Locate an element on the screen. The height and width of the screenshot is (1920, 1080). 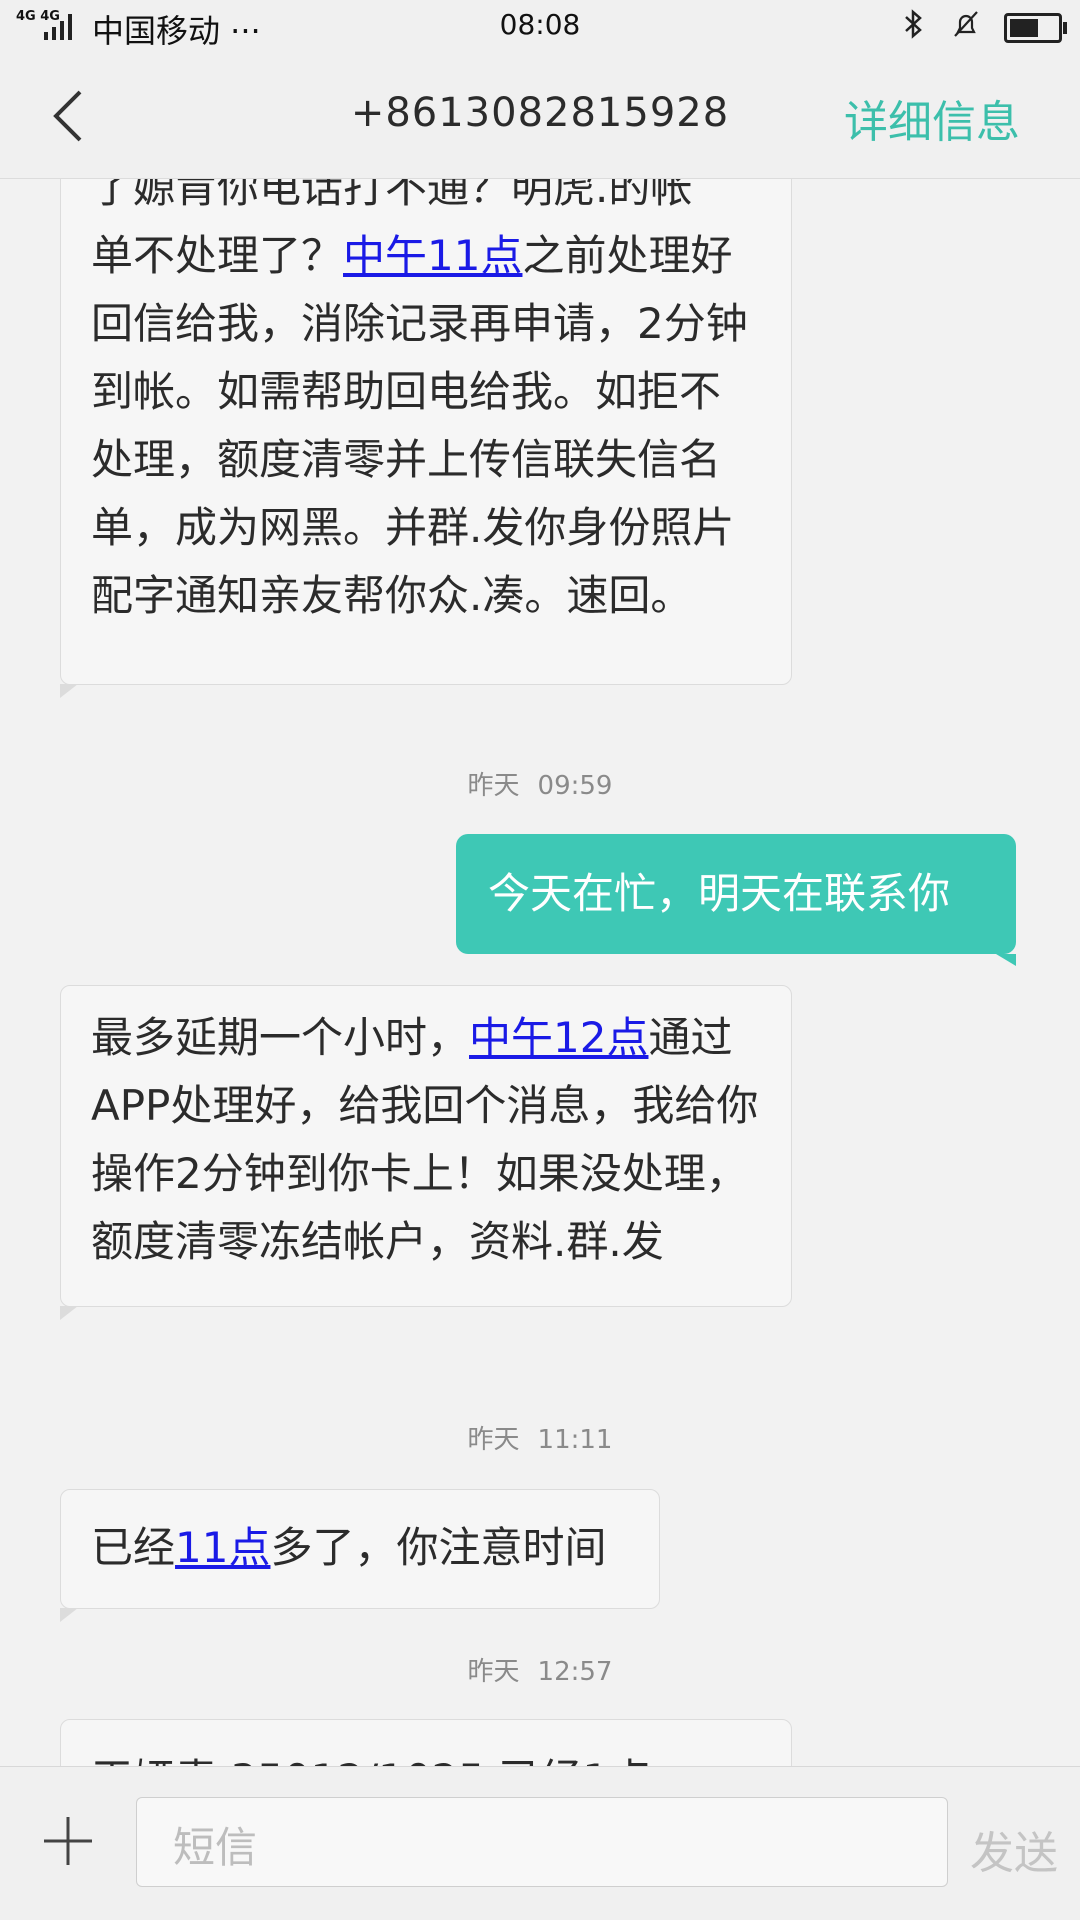
status-bar: 4G 4G 中国移动 ··· 08:08 is located at coordinates (540, 26).